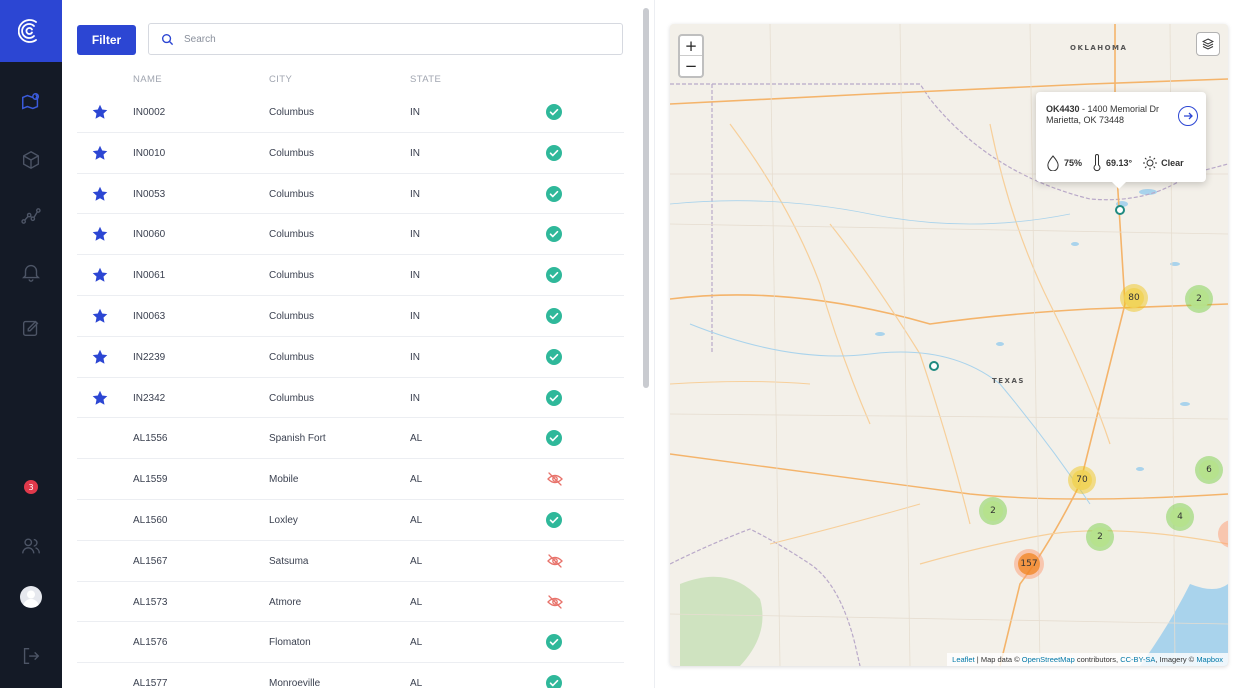 The height and width of the screenshot is (688, 1245). What do you see at coordinates (646, 198) in the screenshot?
I see `scrollbar` at bounding box center [646, 198].